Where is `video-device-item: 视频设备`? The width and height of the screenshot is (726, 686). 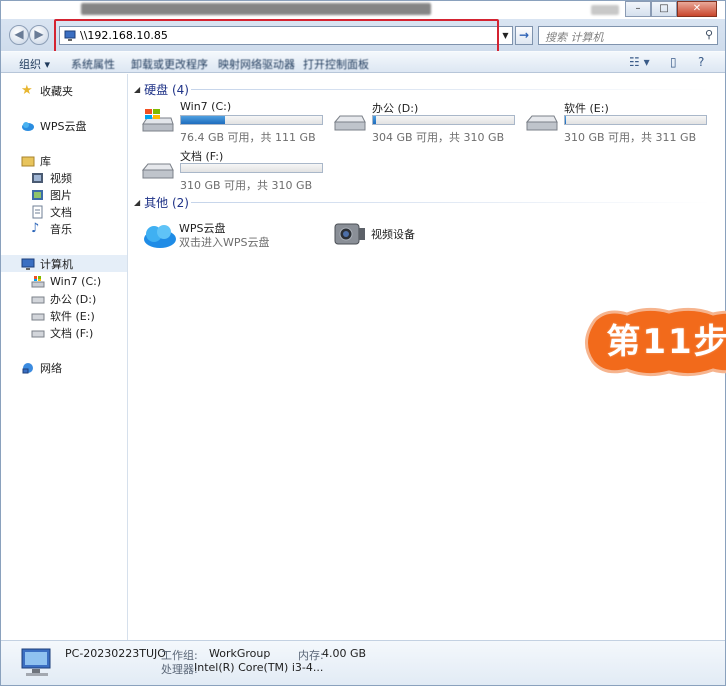
video-device-item: 视频设备 is located at coordinates (393, 236).